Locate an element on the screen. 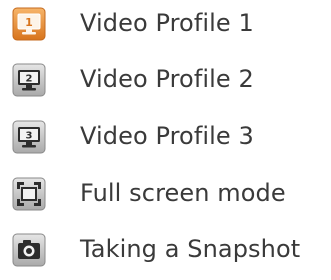  monitor-1-icon: 1 is located at coordinates (29, 24).